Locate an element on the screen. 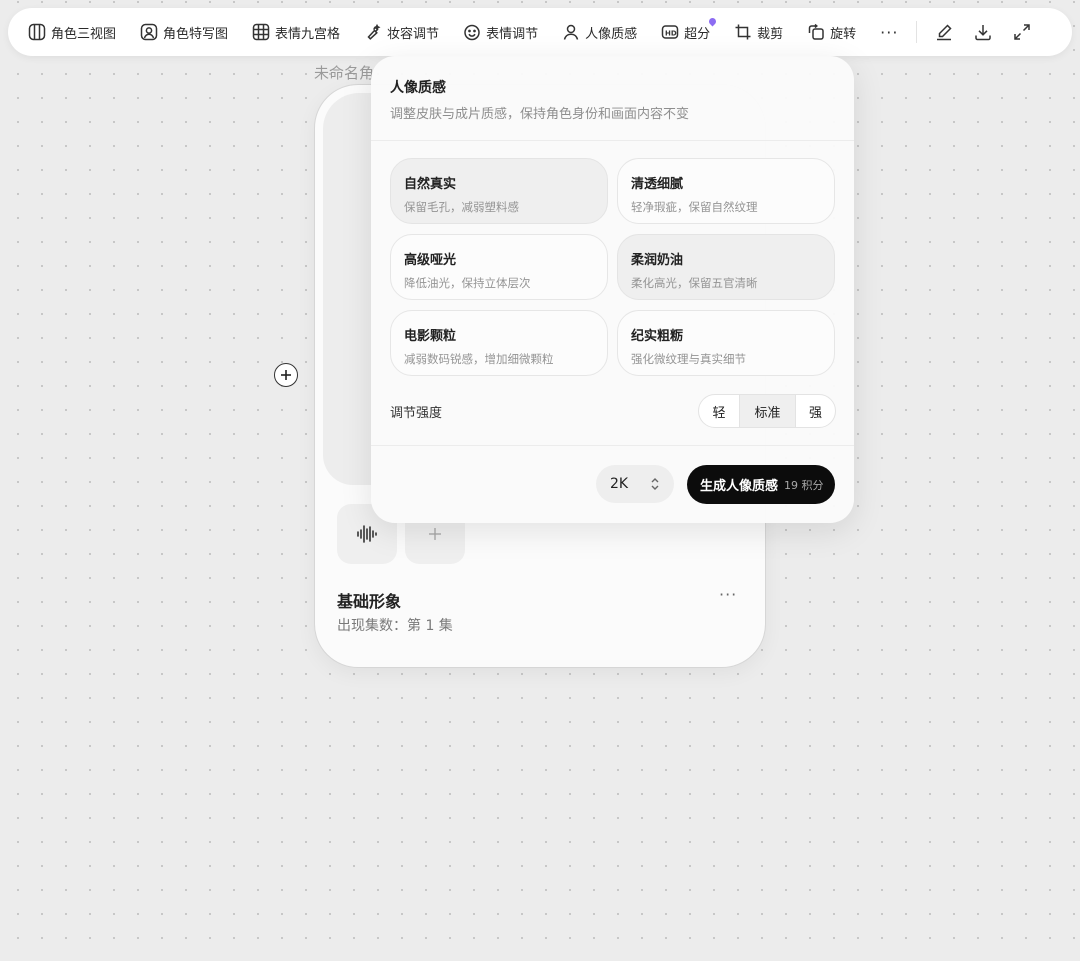 The image size is (1080, 961). expand-icon is located at coordinates (1022, 32).